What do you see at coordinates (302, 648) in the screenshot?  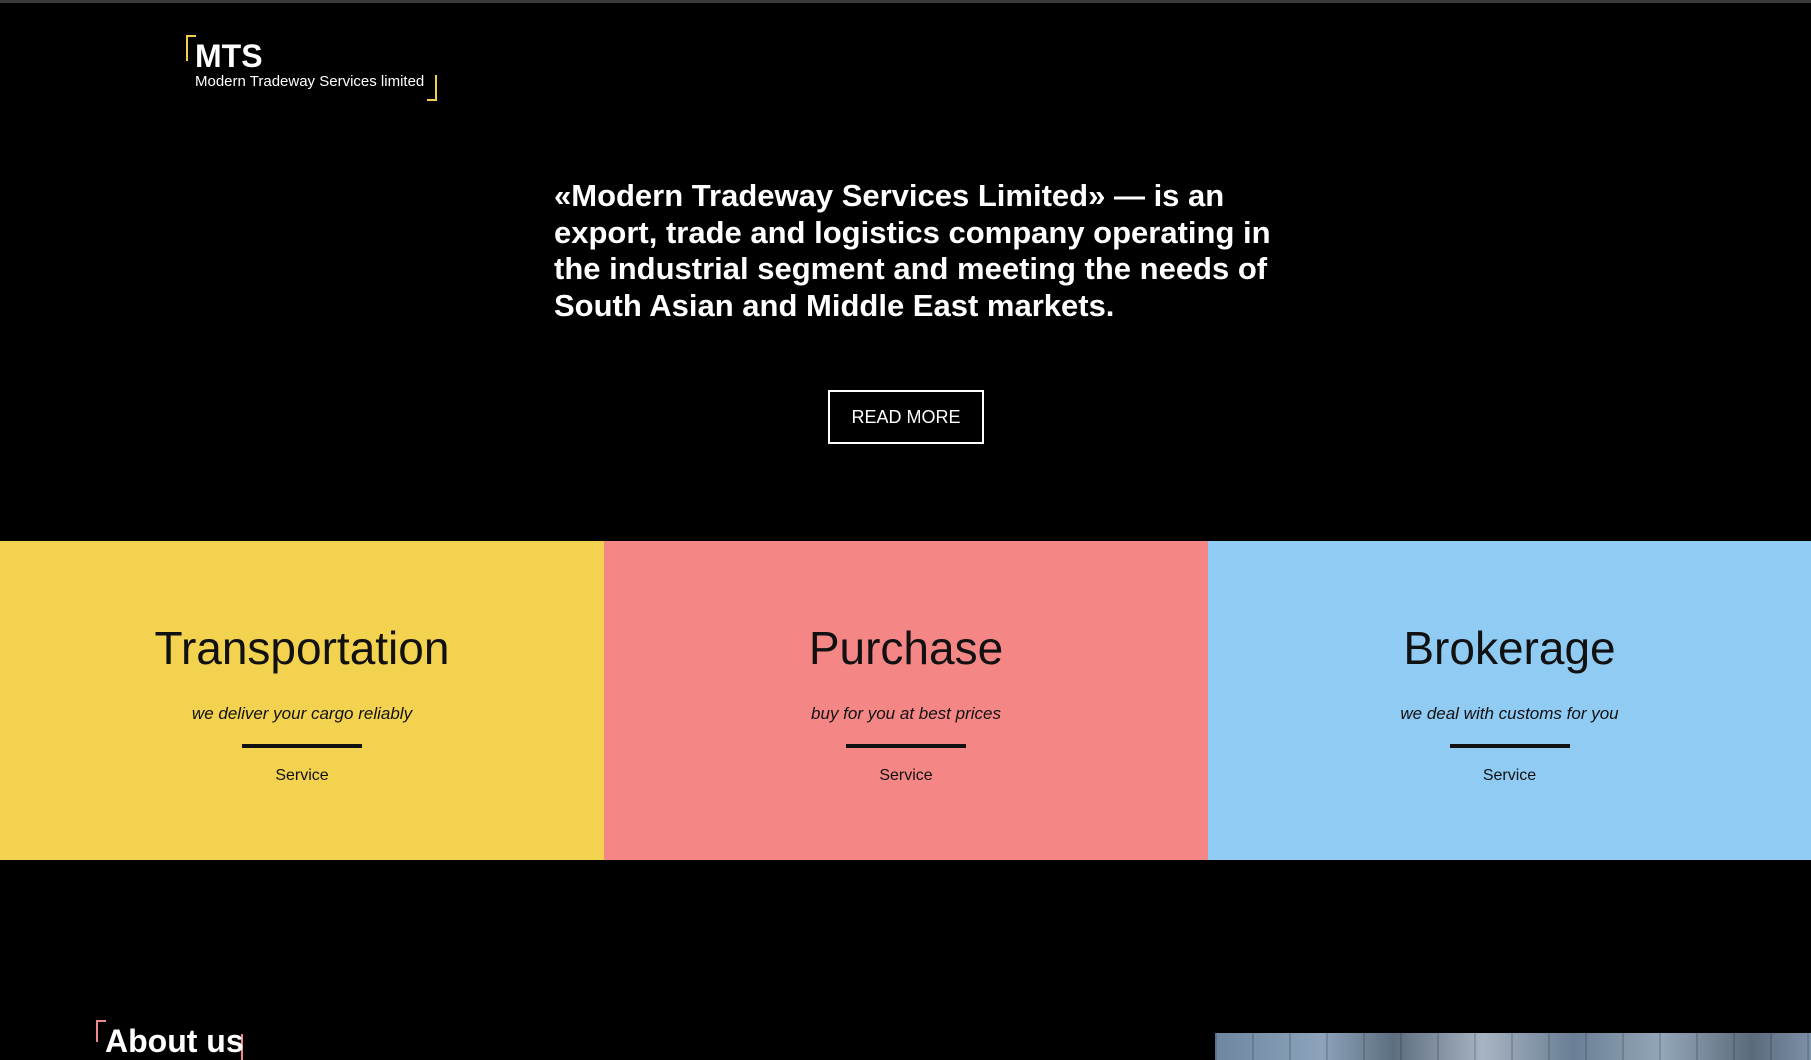 I see `service-title: Transportation` at bounding box center [302, 648].